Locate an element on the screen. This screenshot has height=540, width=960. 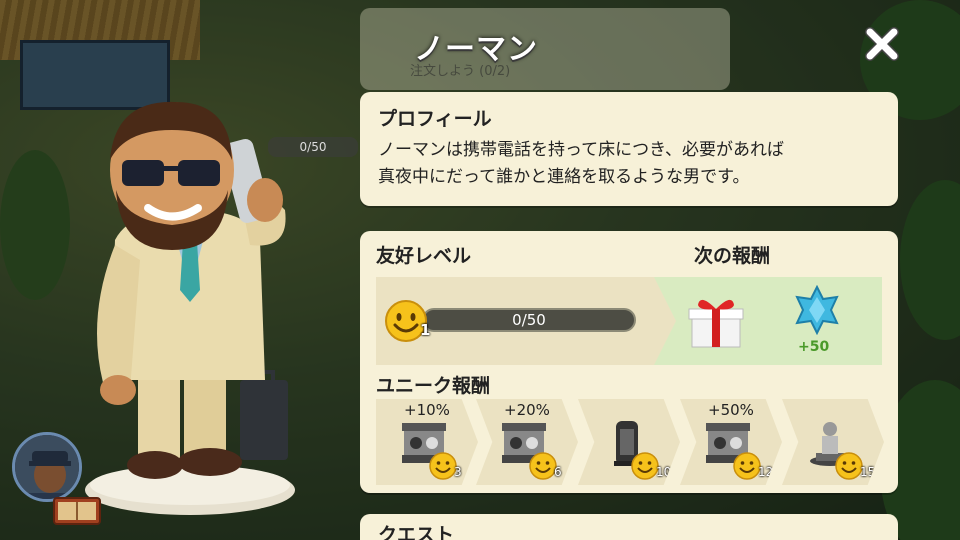
friendship-progress-bar: 0/50 is located at coordinates (529, 320).